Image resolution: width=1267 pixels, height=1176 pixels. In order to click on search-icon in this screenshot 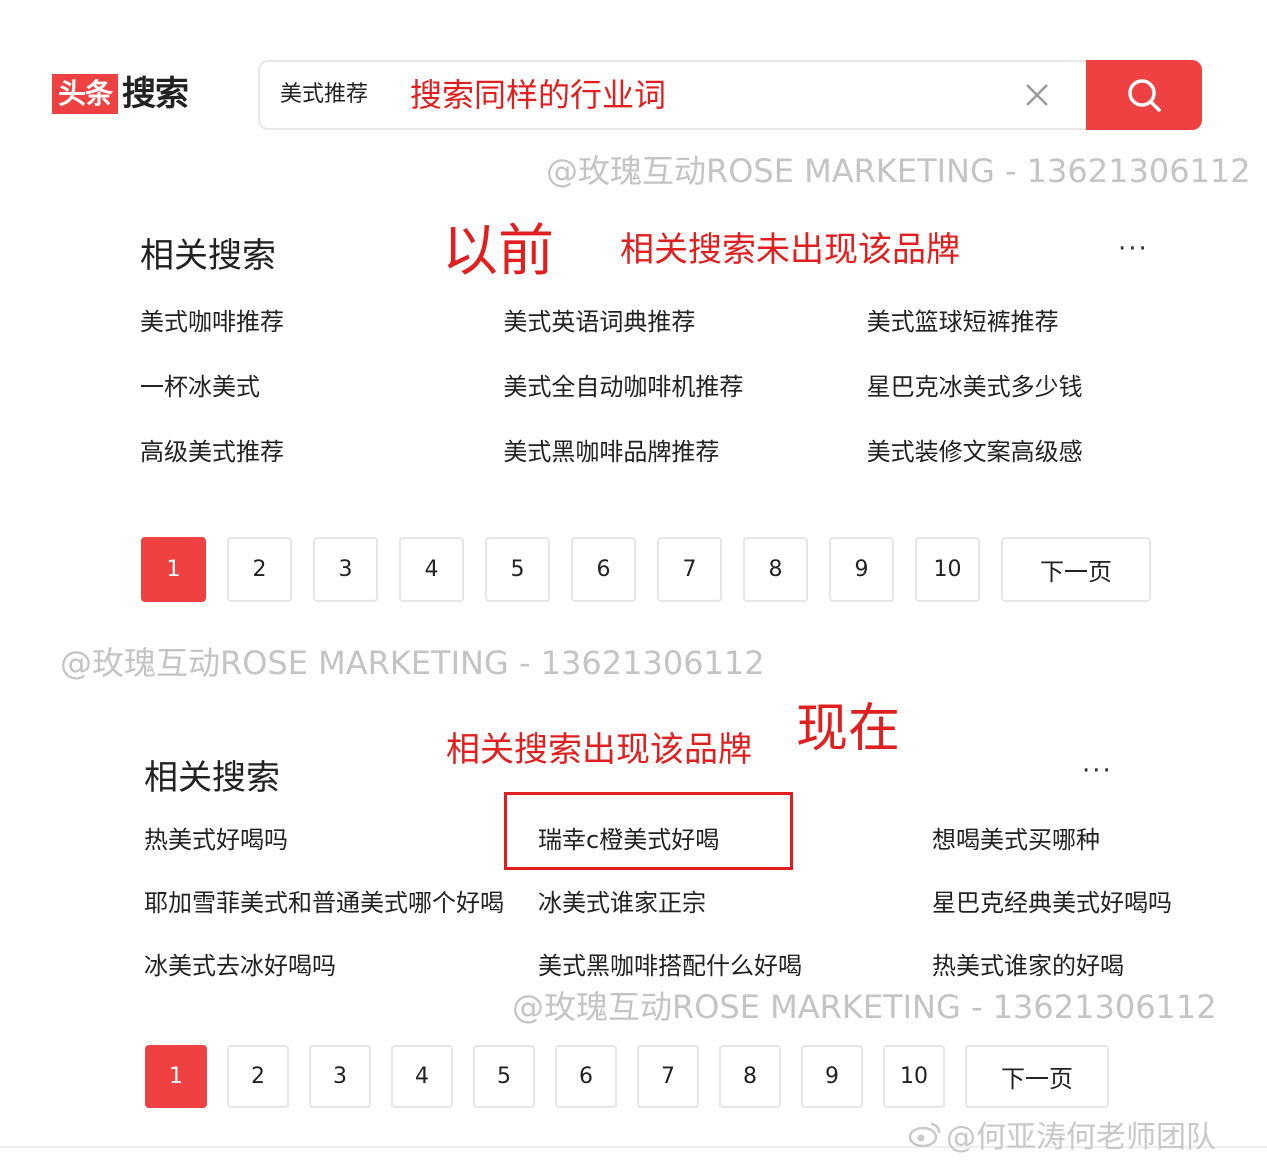, I will do `click(1144, 95)`.